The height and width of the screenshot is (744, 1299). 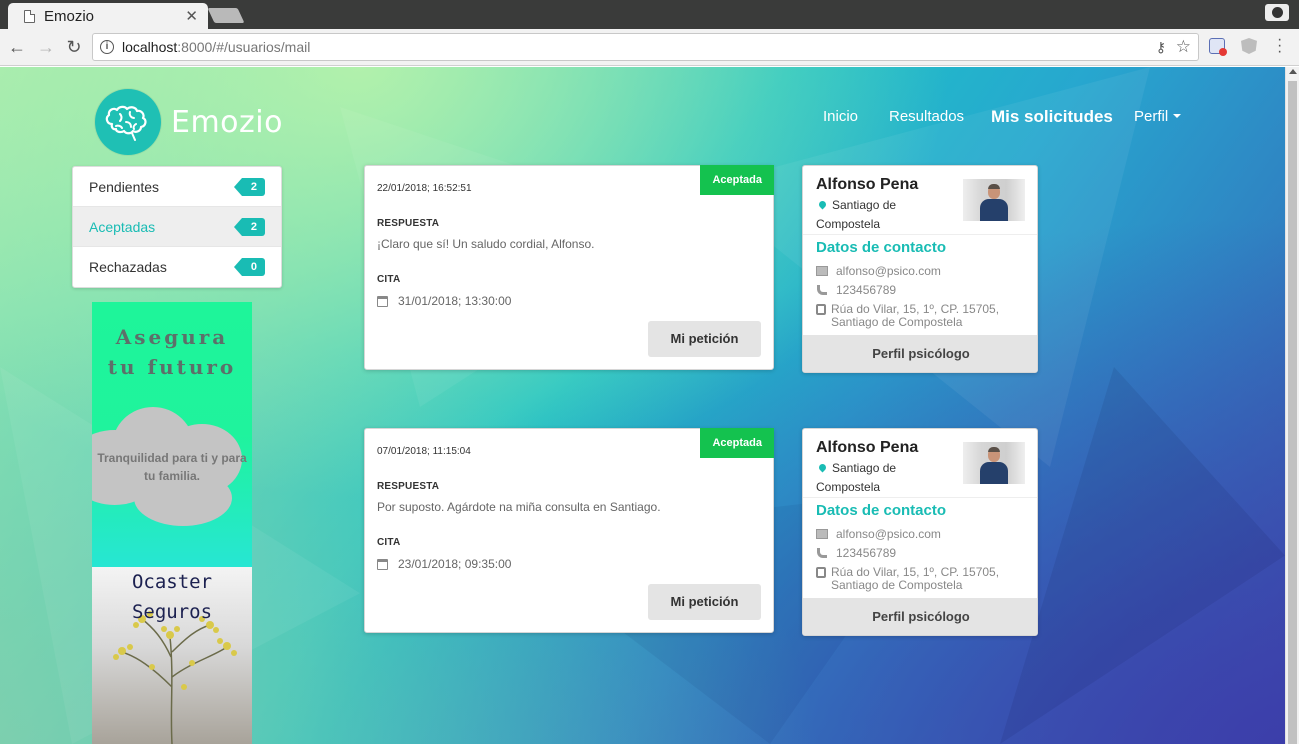 What do you see at coordinates (822, 534) in the screenshot?
I see `envelope-icon` at bounding box center [822, 534].